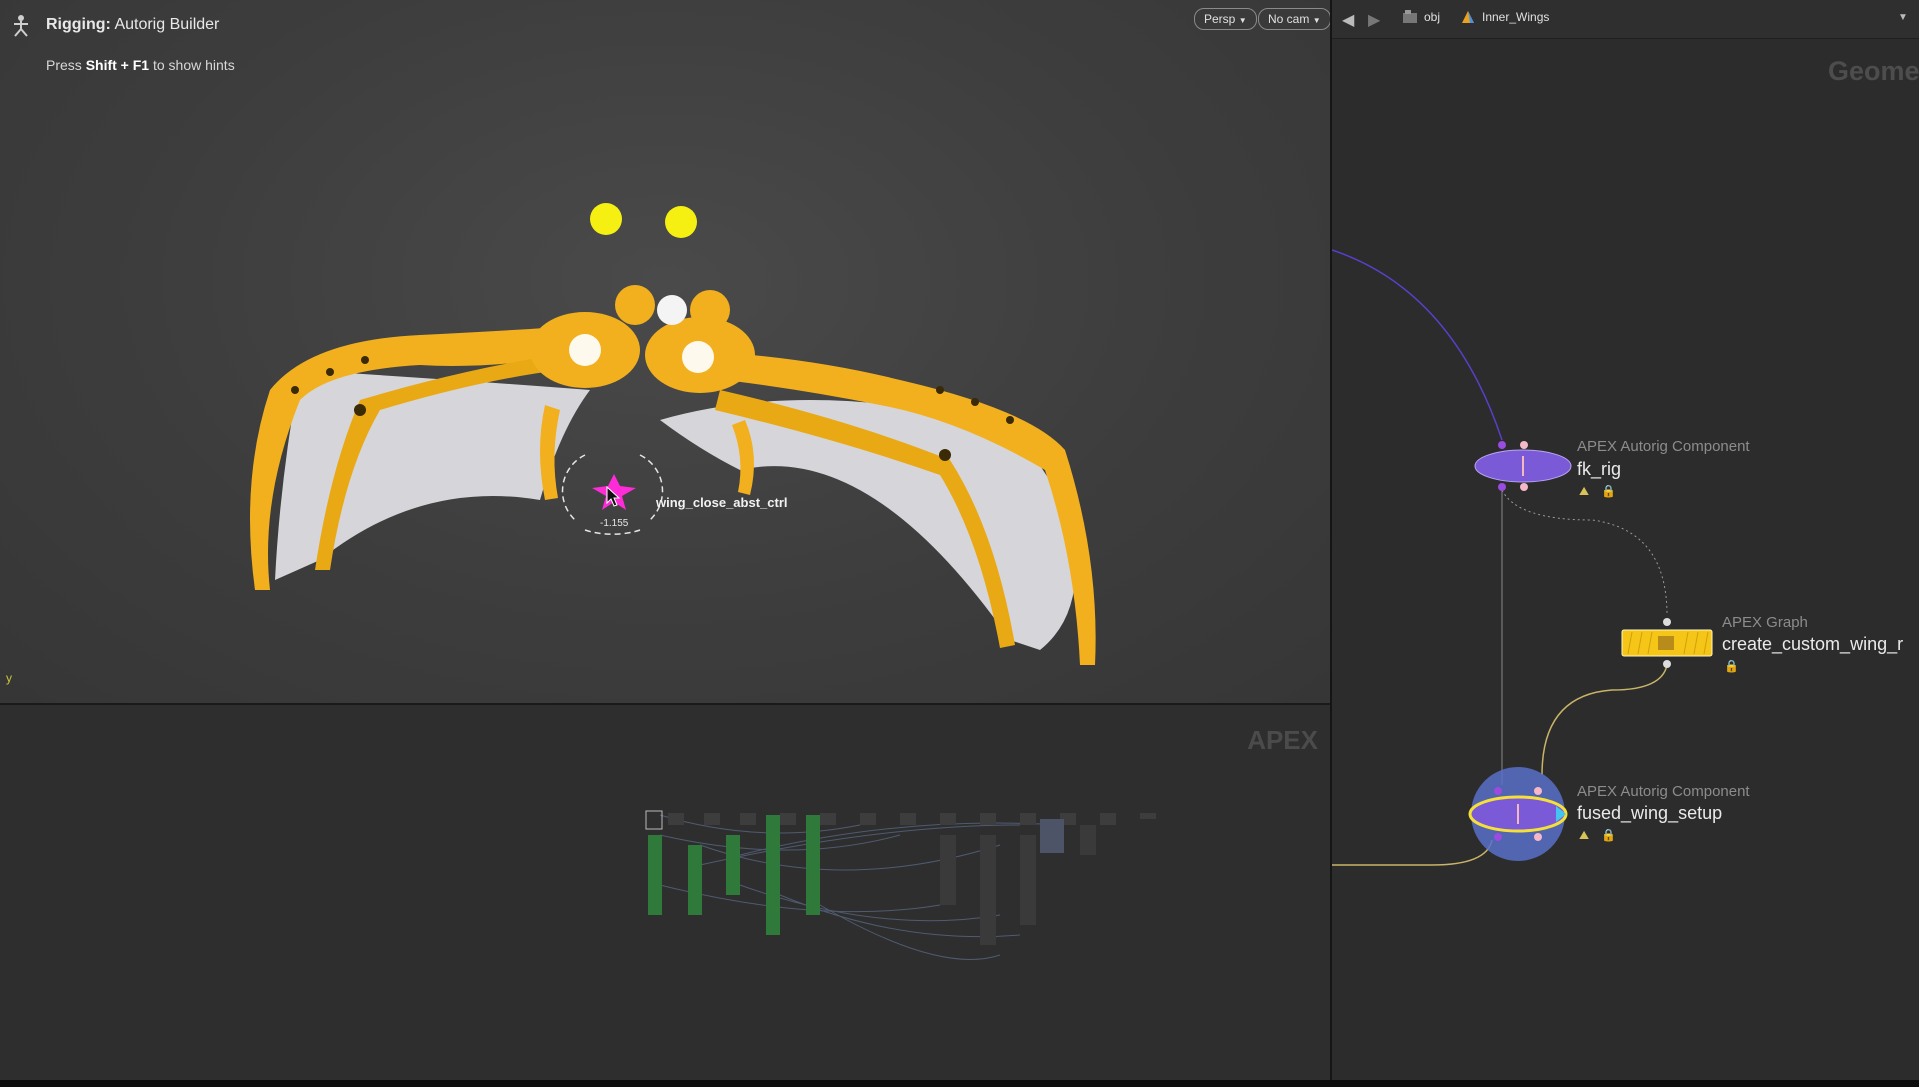 This screenshot has height=1087, width=1919. Describe the element at coordinates (1584, 552) in the screenshot. I see `wire-fk-rig-to-graph` at that location.